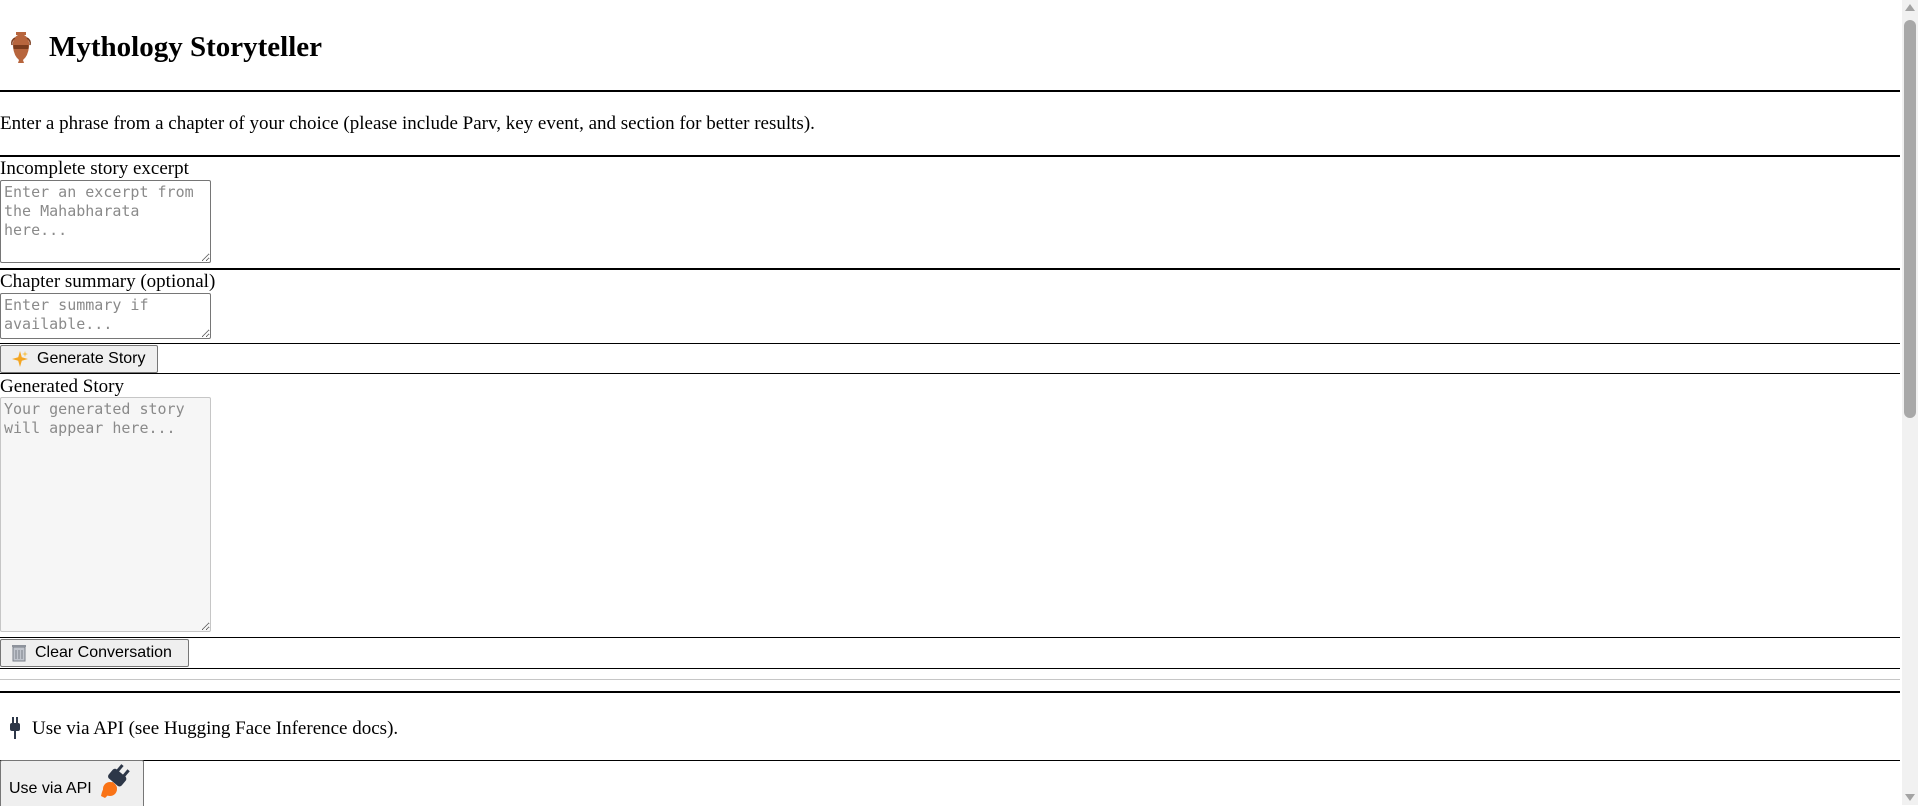 The width and height of the screenshot is (1918, 806). I want to click on summary-input, so click(105, 316).